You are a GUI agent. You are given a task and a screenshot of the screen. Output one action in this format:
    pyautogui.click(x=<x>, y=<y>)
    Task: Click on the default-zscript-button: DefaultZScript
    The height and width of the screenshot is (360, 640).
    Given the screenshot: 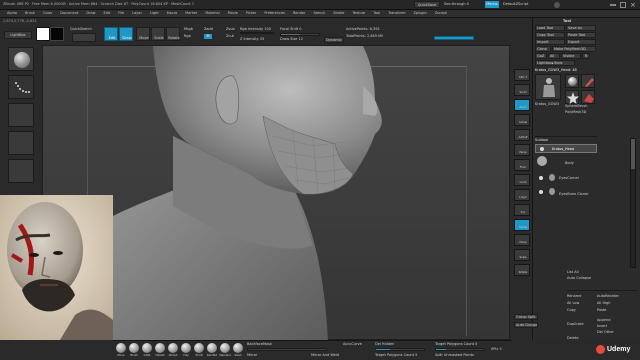 What is the action you would take?
    pyautogui.click(x=522, y=4)
    